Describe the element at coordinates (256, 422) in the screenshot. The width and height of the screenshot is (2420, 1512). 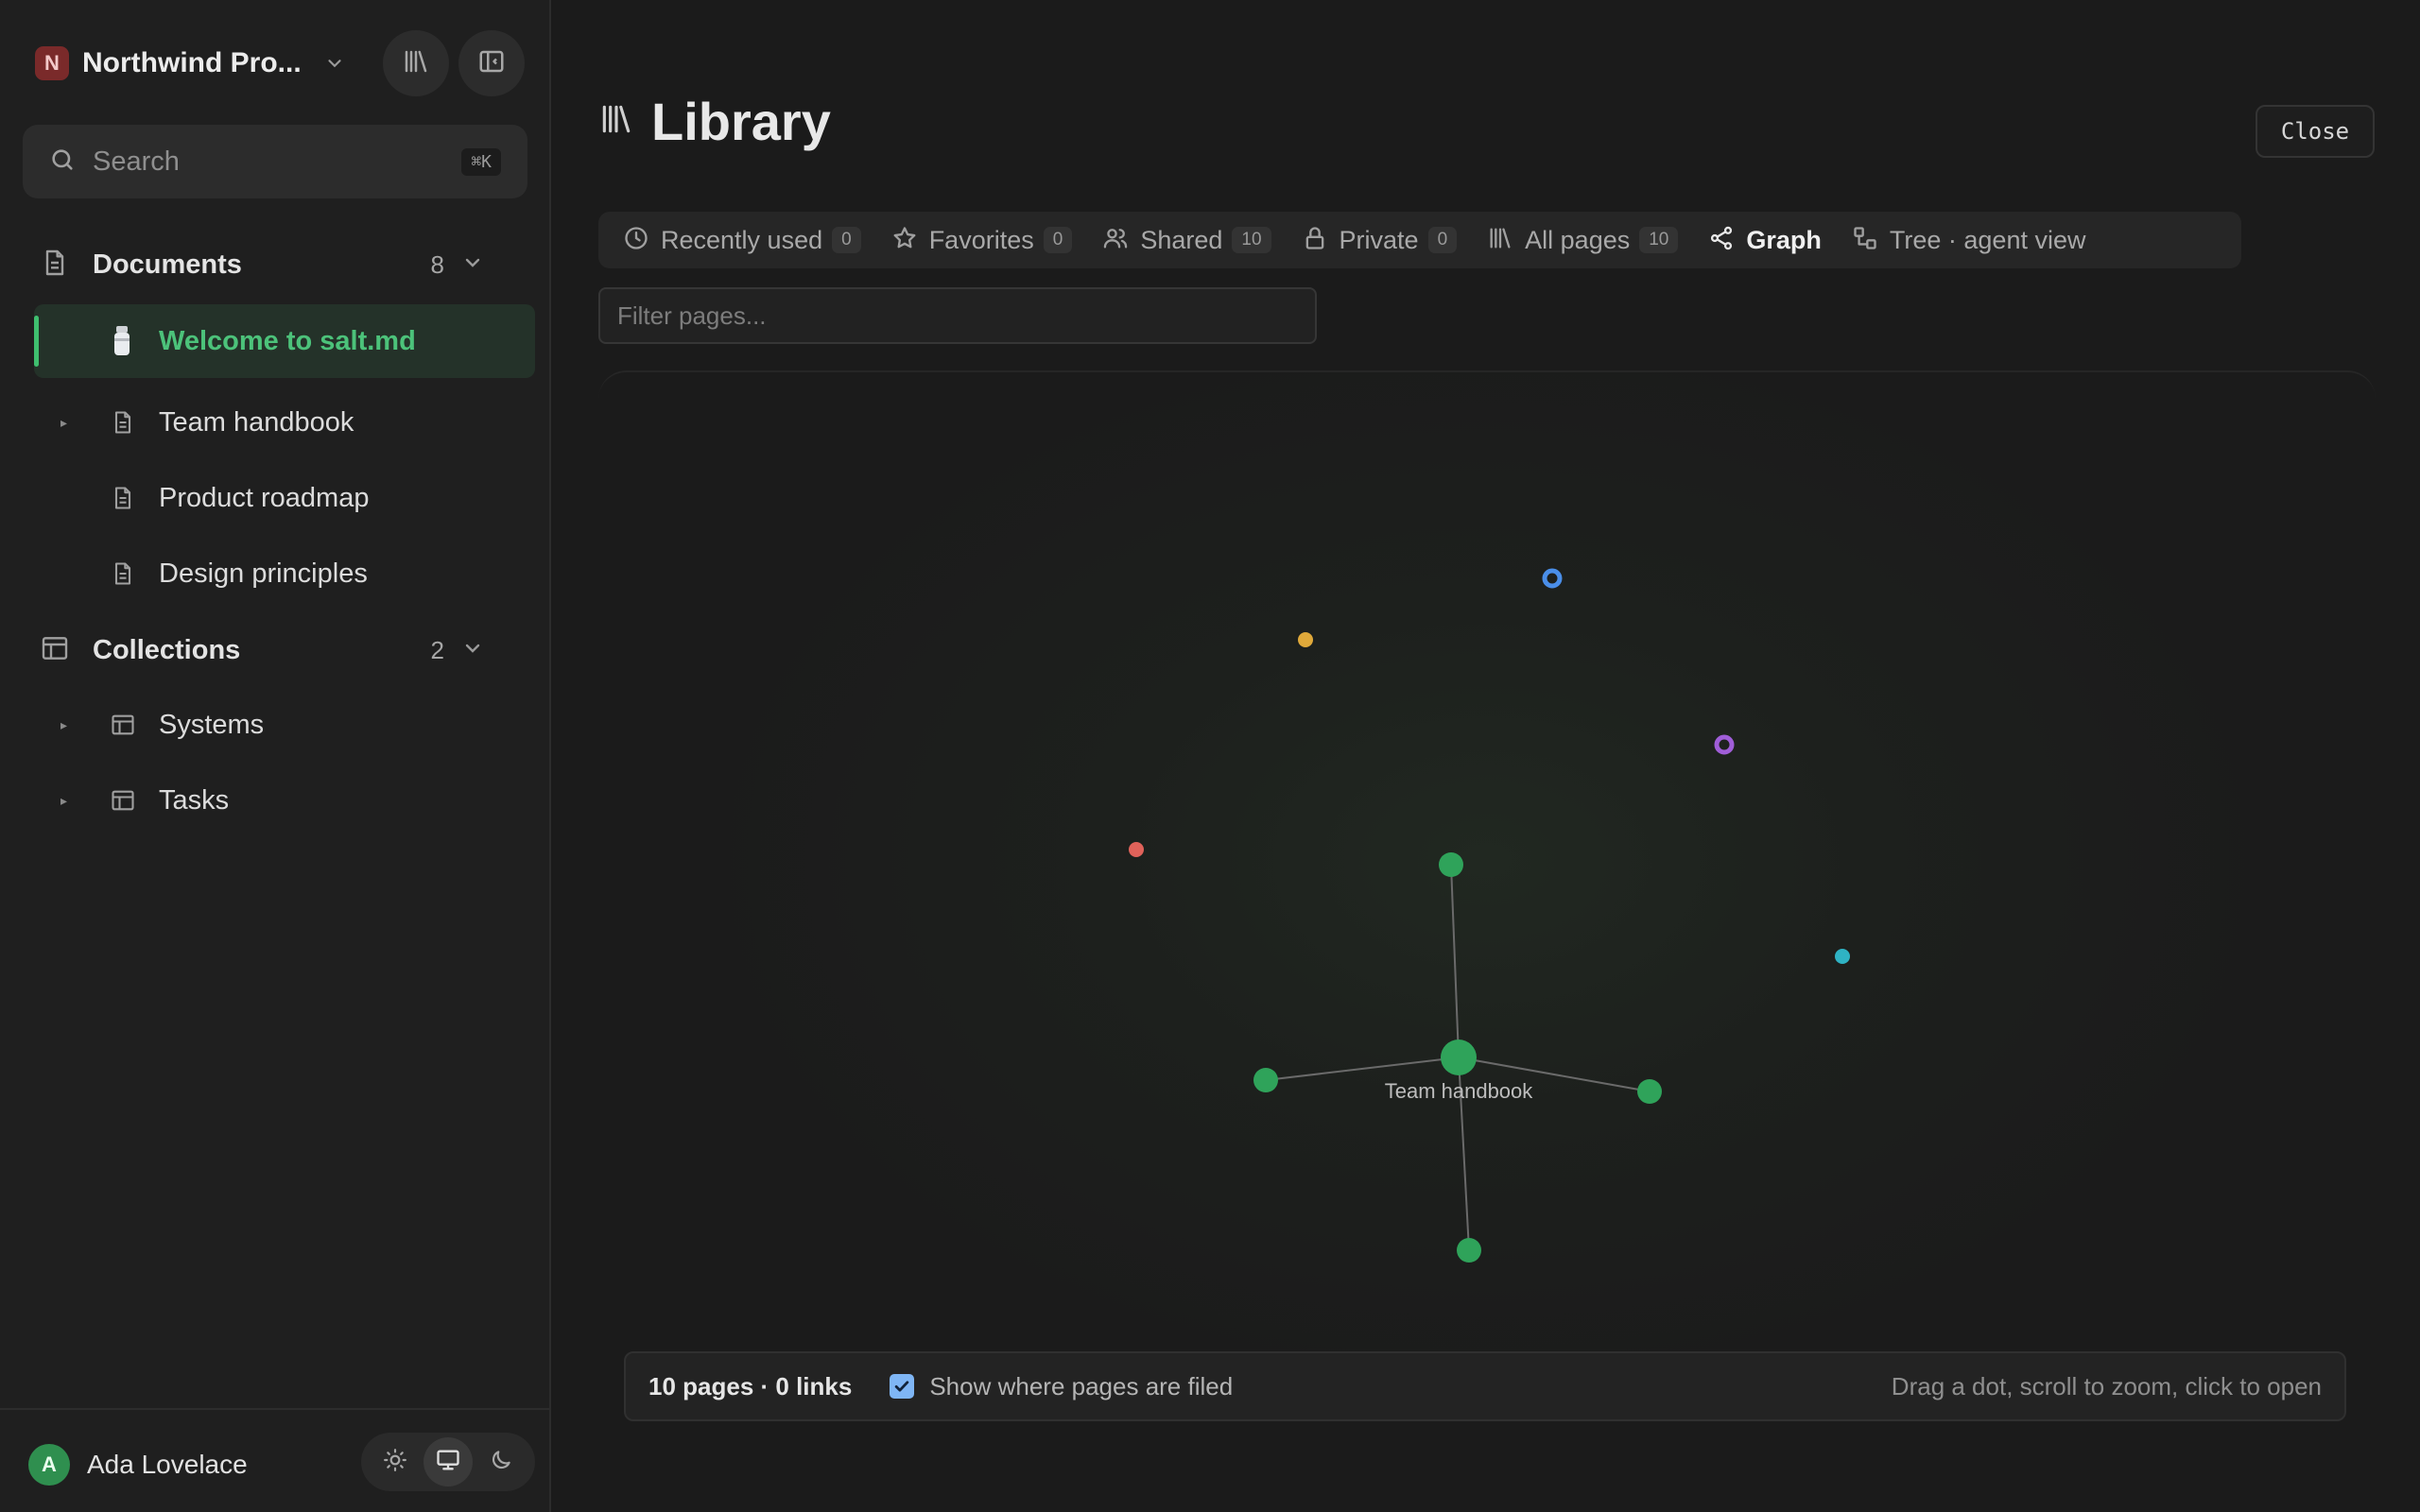
I see `sidebar-item-label: Team handbook` at that location.